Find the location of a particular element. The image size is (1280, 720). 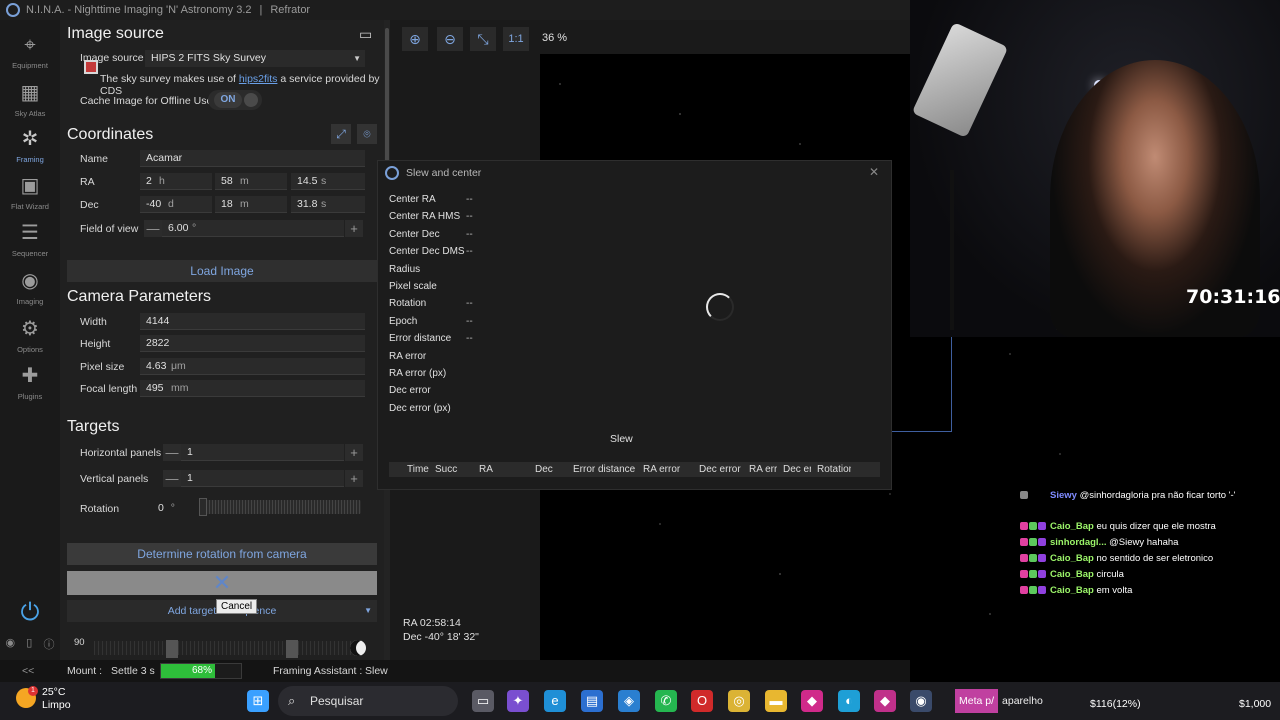

cancel-x-icon: ✕ is located at coordinates (222, 583).